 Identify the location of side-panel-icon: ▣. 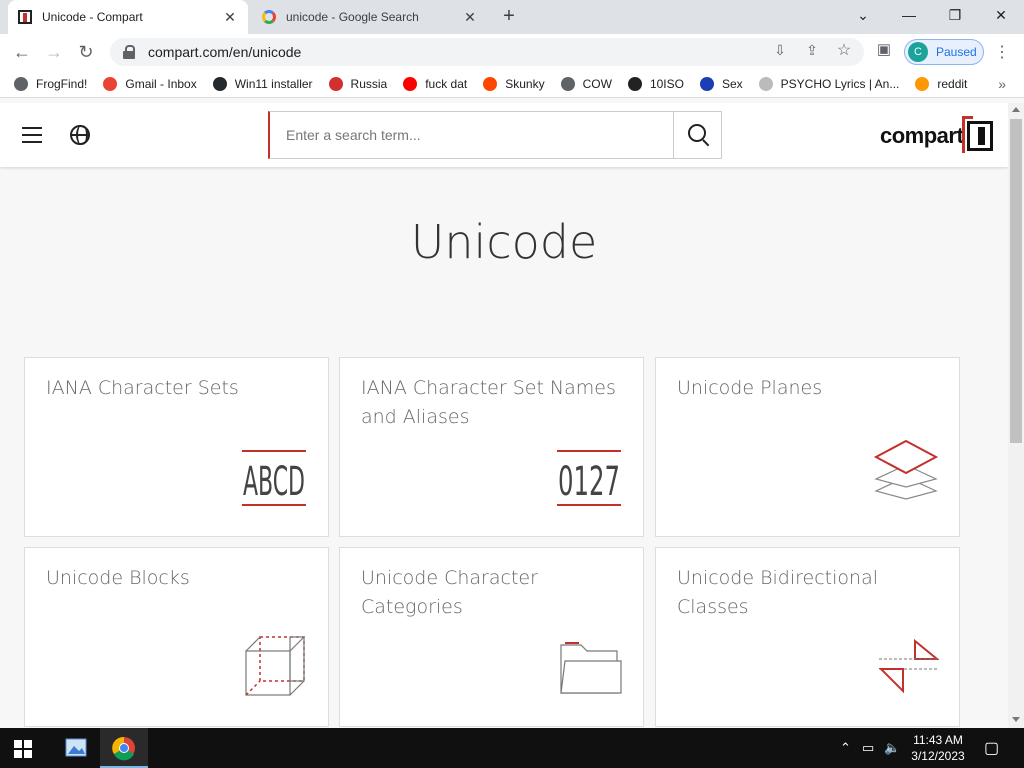
(884, 50).